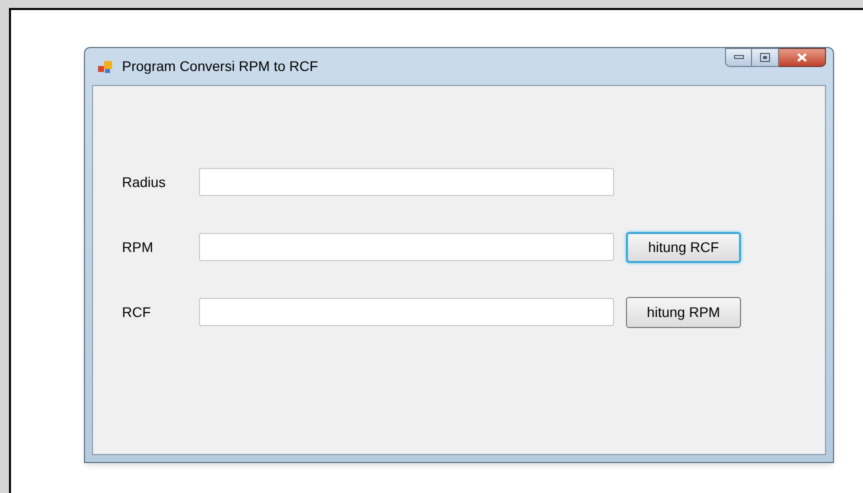 The height and width of the screenshot is (493, 863). Describe the element at coordinates (138, 247) in the screenshot. I see `field-label: RPM` at that location.